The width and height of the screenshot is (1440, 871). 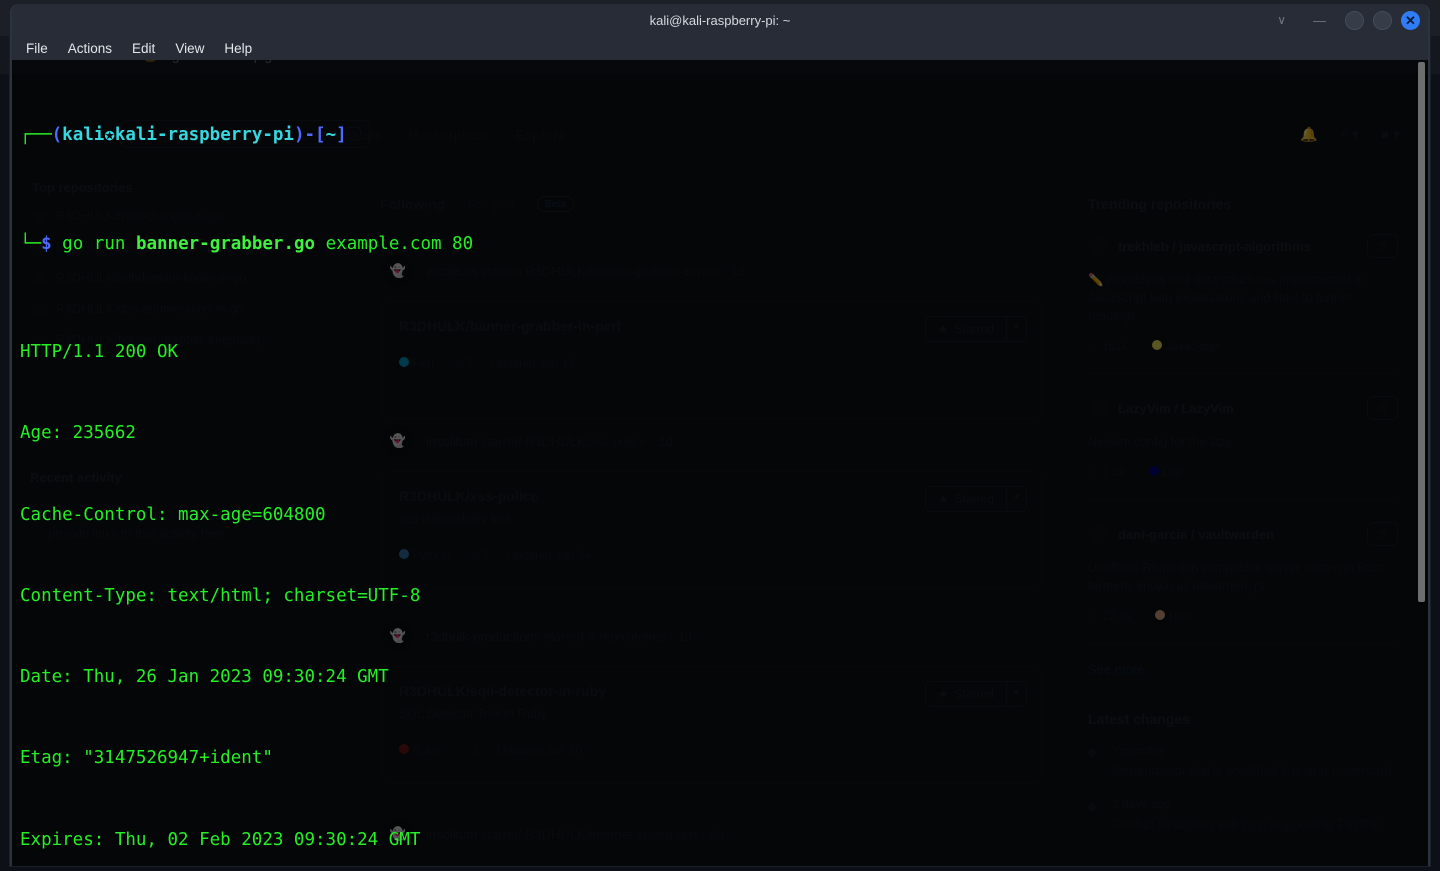 I want to click on output-line: Date: Thu, 26 Jan 2023 09:30:24 GMT, so click(x=204, y=677).